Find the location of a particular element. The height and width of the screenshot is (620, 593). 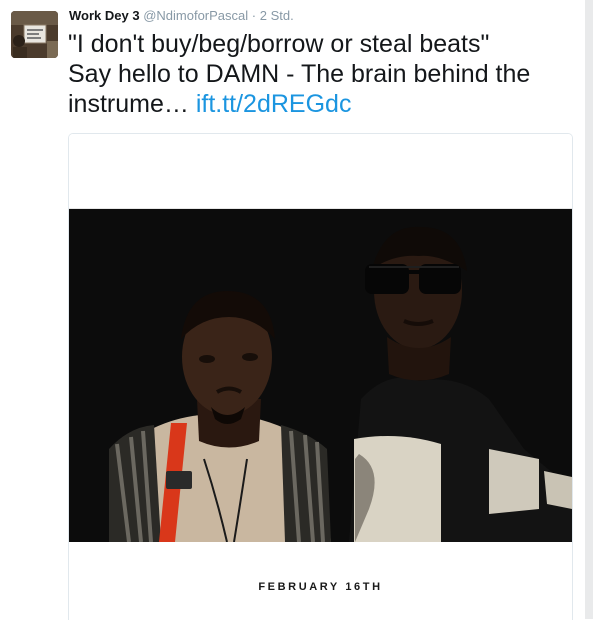

tweet-text-line-last: instrume… ift.tt/2dREGdc is located at coordinates (320, 104).